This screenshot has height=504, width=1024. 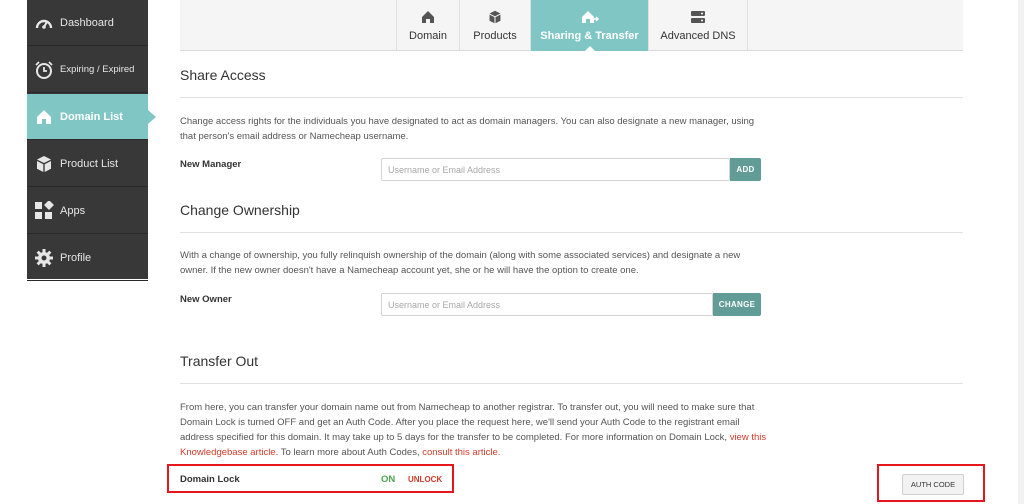 I want to click on clock-icon, so click(x=44, y=70).